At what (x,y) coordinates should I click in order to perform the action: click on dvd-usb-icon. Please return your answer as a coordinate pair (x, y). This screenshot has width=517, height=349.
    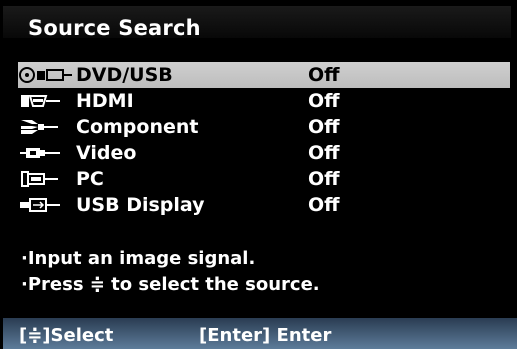
    Looking at the image, I should click on (47, 75).